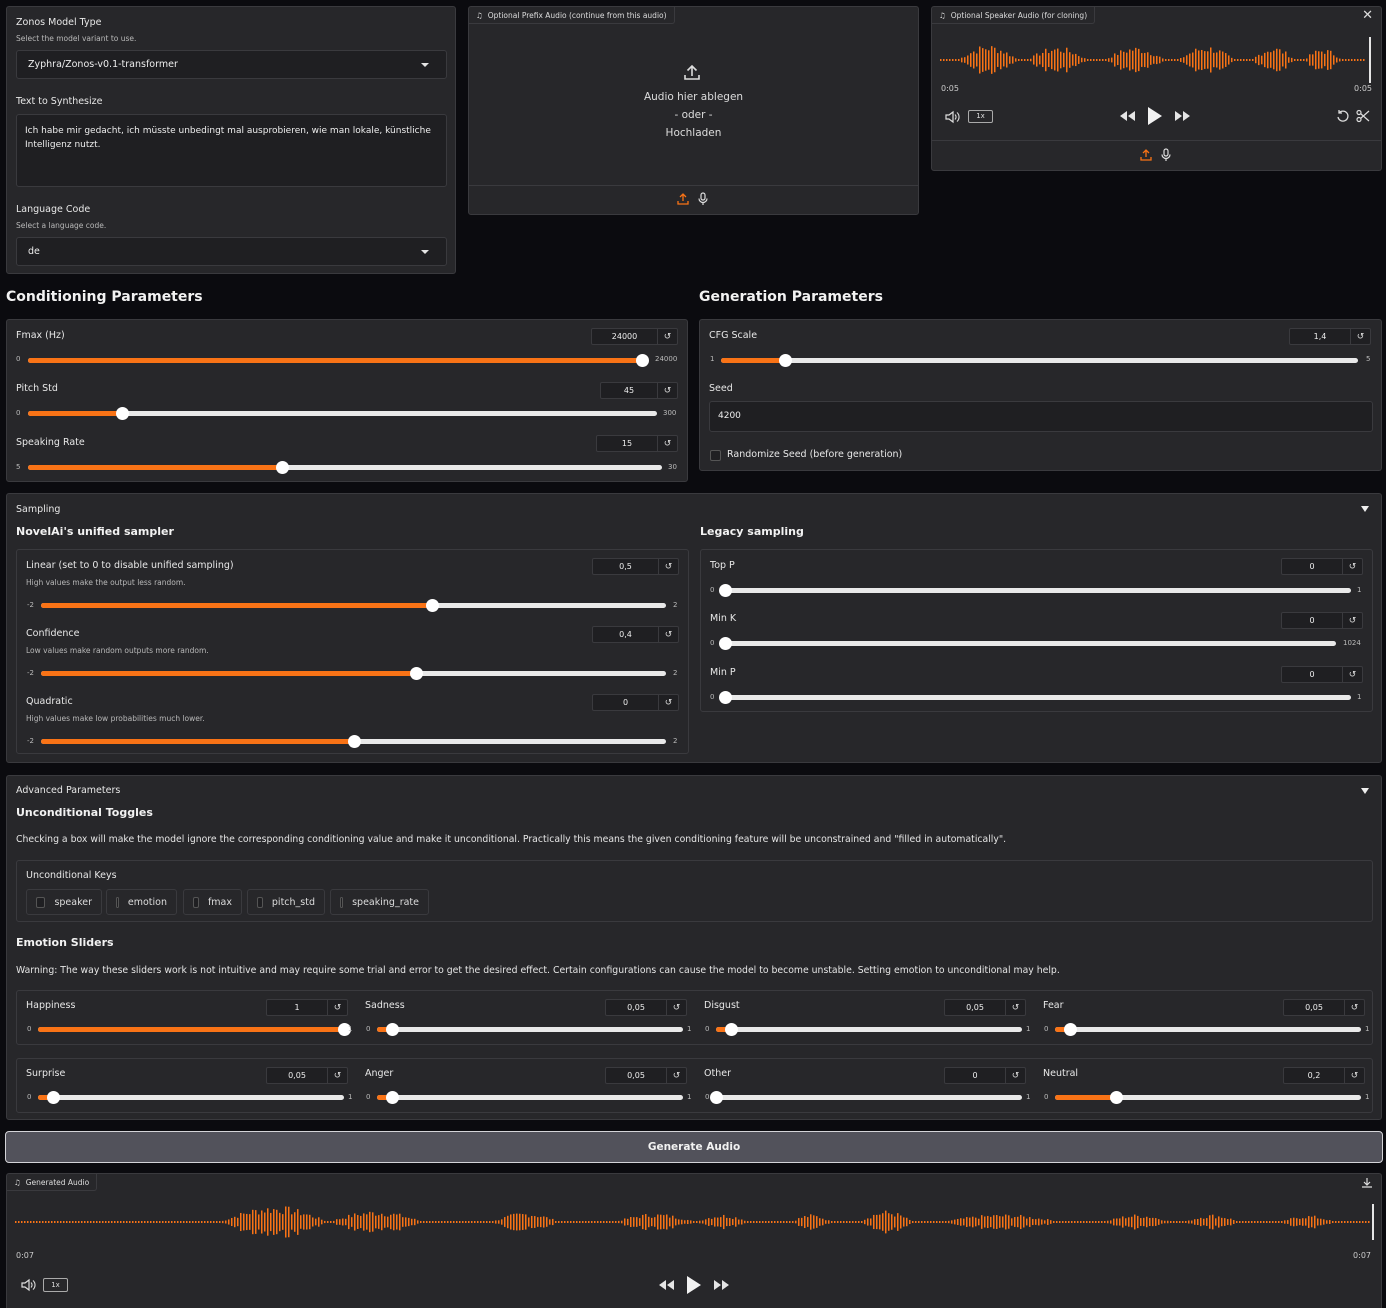 Image resolution: width=1386 pixels, height=1308 pixels. I want to click on speaking-rate-toggle: speaking_rate, so click(379, 902).